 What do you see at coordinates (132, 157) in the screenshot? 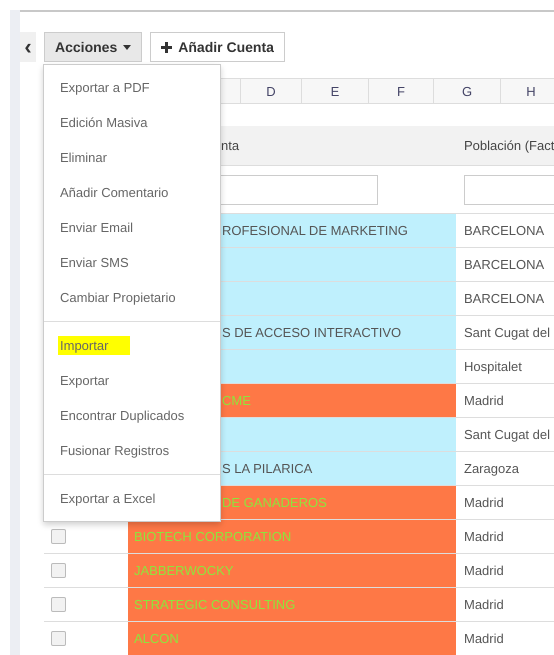
I see `menu-item: Eliminar` at bounding box center [132, 157].